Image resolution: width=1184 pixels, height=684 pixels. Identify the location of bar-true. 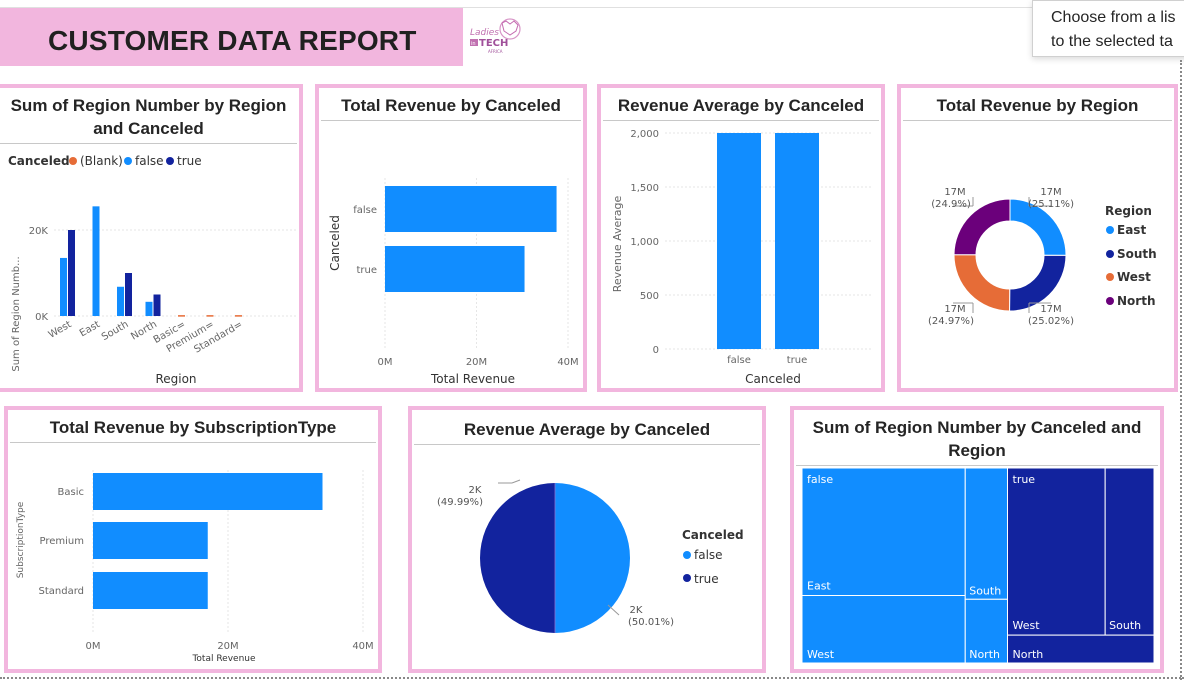
(455, 269).